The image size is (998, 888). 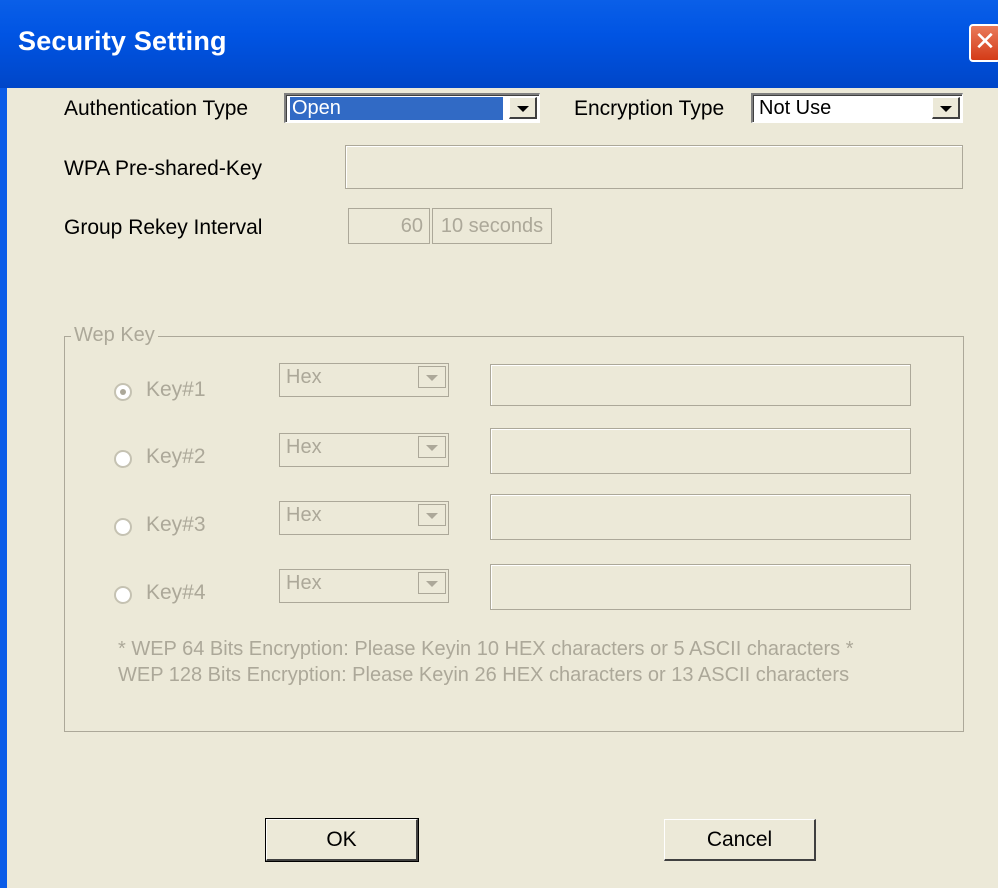 I want to click on key2-format-value: Hex, so click(x=304, y=447).